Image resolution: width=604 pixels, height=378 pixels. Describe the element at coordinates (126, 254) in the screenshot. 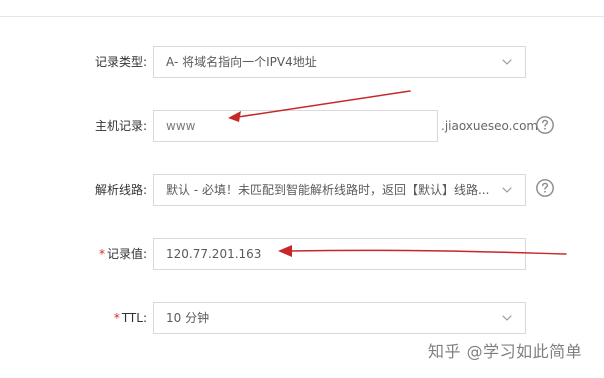

I see `record-value-label-text: 记录值:` at that location.